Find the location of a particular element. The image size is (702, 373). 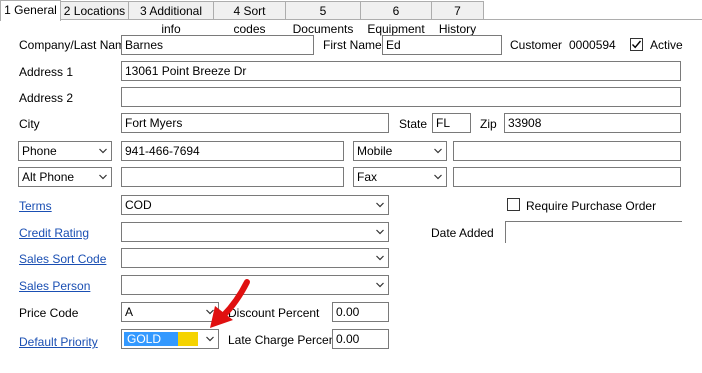

tab-documents: 5 Documents is located at coordinates (323, 18).